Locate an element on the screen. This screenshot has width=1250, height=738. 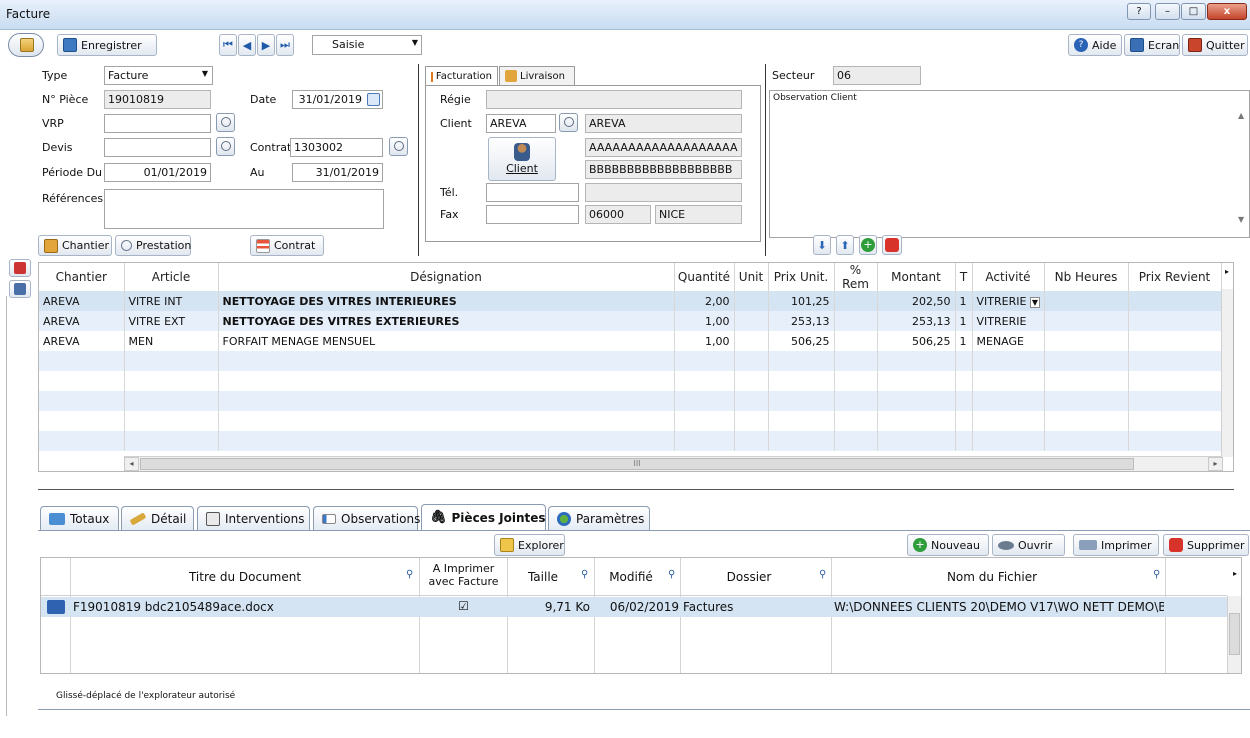
last-record-button: ⏭ is located at coordinates (285, 45).